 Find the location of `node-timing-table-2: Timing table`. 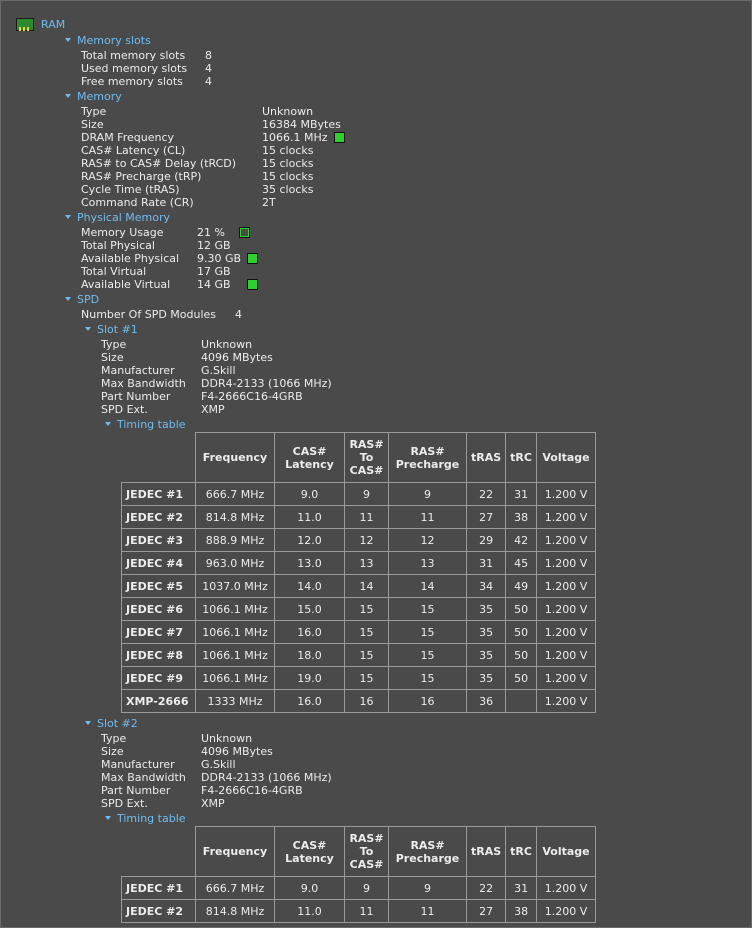

node-timing-table-2: Timing table is located at coordinates (145, 818).